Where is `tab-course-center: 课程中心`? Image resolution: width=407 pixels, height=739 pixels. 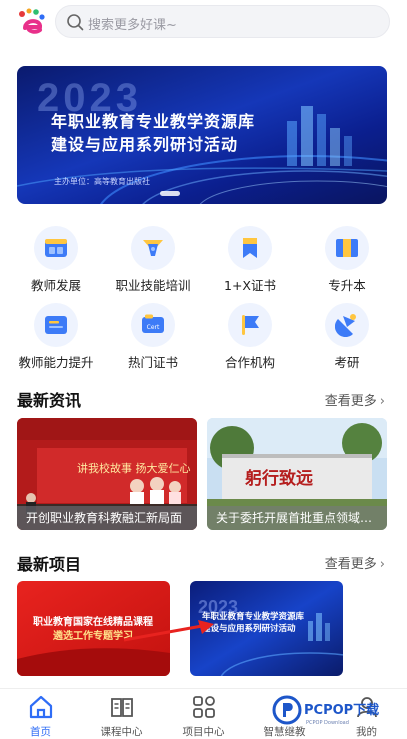
tab-course-center: 课程中心 is located at coordinates (121, 714).